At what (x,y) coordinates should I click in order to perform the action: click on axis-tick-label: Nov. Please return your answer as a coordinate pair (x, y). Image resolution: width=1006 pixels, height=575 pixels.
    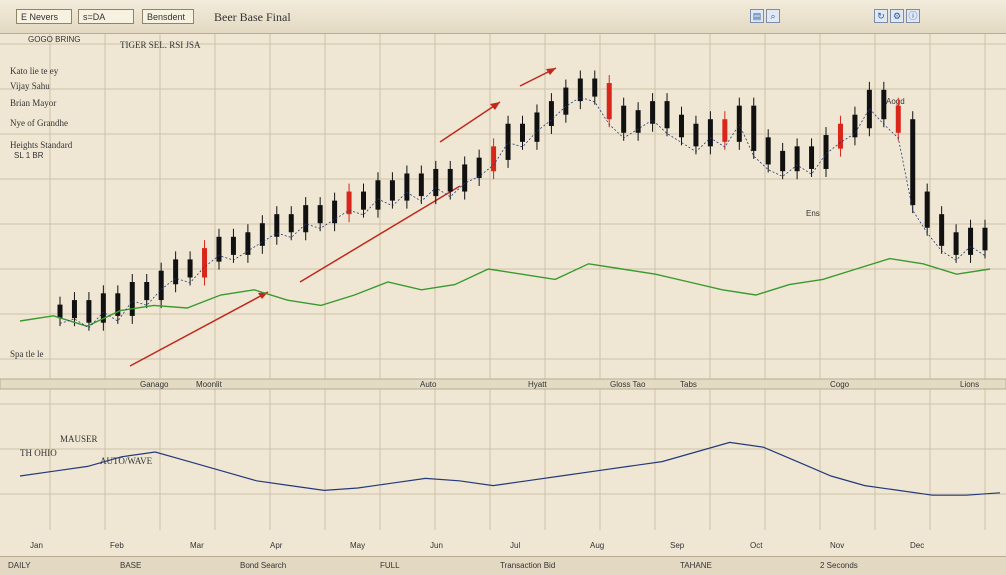
    Looking at the image, I should click on (837, 545).